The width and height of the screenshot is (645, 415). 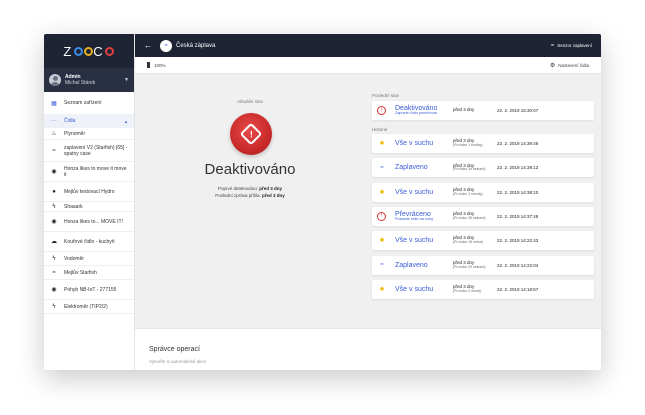 What do you see at coordinates (518, 241) in the screenshot?
I see `history-card-date: 22. 2. 2019 14:22:43` at bounding box center [518, 241].